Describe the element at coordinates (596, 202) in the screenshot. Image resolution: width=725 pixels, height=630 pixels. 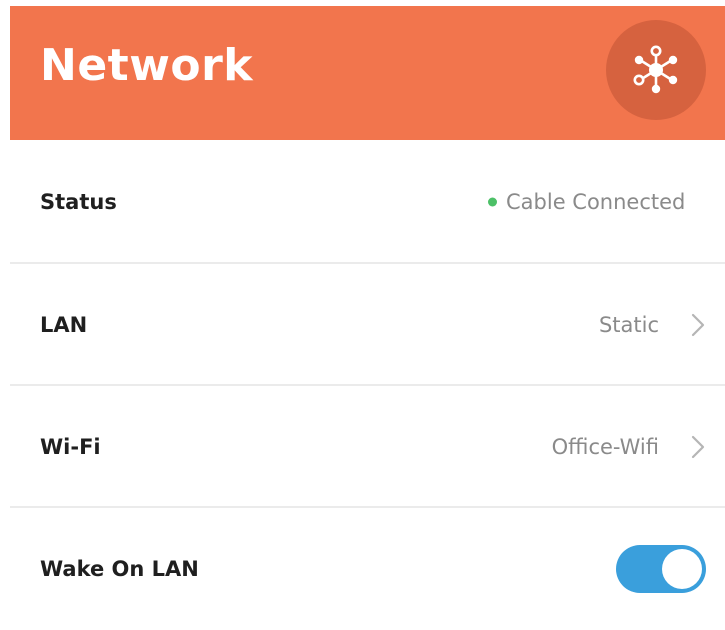
I see `status-value: Cable Connected` at that location.